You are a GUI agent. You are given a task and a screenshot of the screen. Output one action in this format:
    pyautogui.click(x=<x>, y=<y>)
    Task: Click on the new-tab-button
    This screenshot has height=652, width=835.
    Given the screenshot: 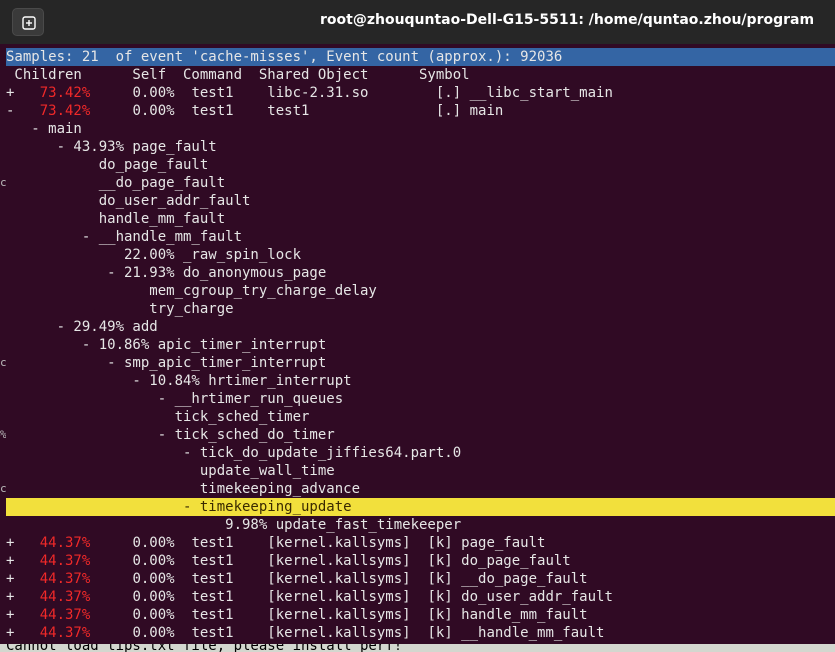 What is the action you would take?
    pyautogui.click(x=28, y=22)
    